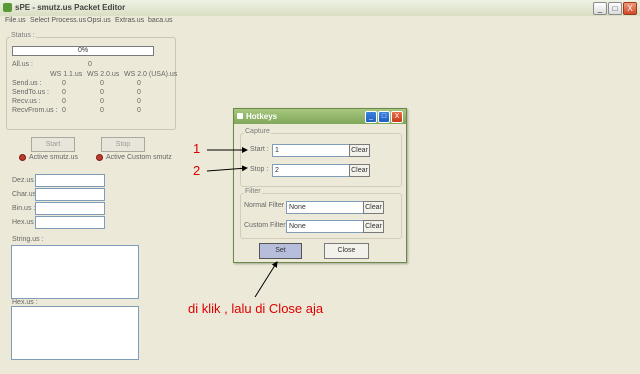 Image resolution: width=640 pixels, height=374 pixels. I want to click on annotation-arrows, so click(242, 222).